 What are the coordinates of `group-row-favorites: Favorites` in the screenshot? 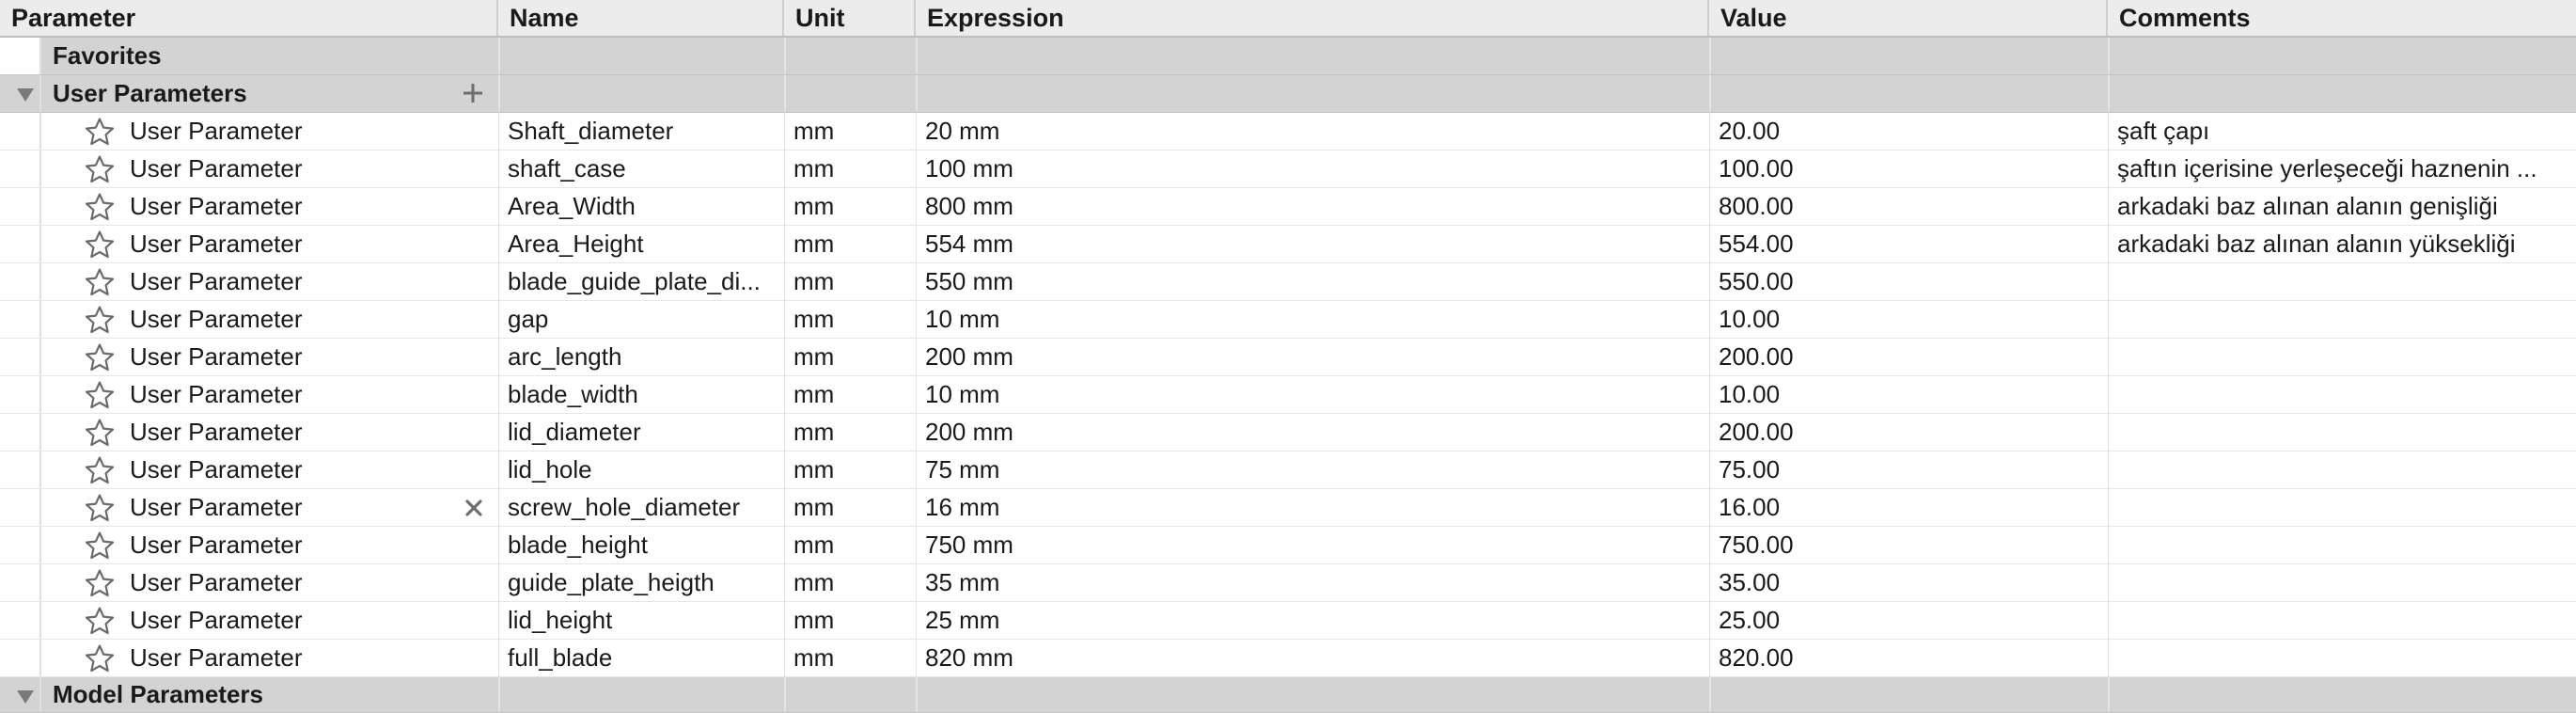 It's located at (1288, 56).